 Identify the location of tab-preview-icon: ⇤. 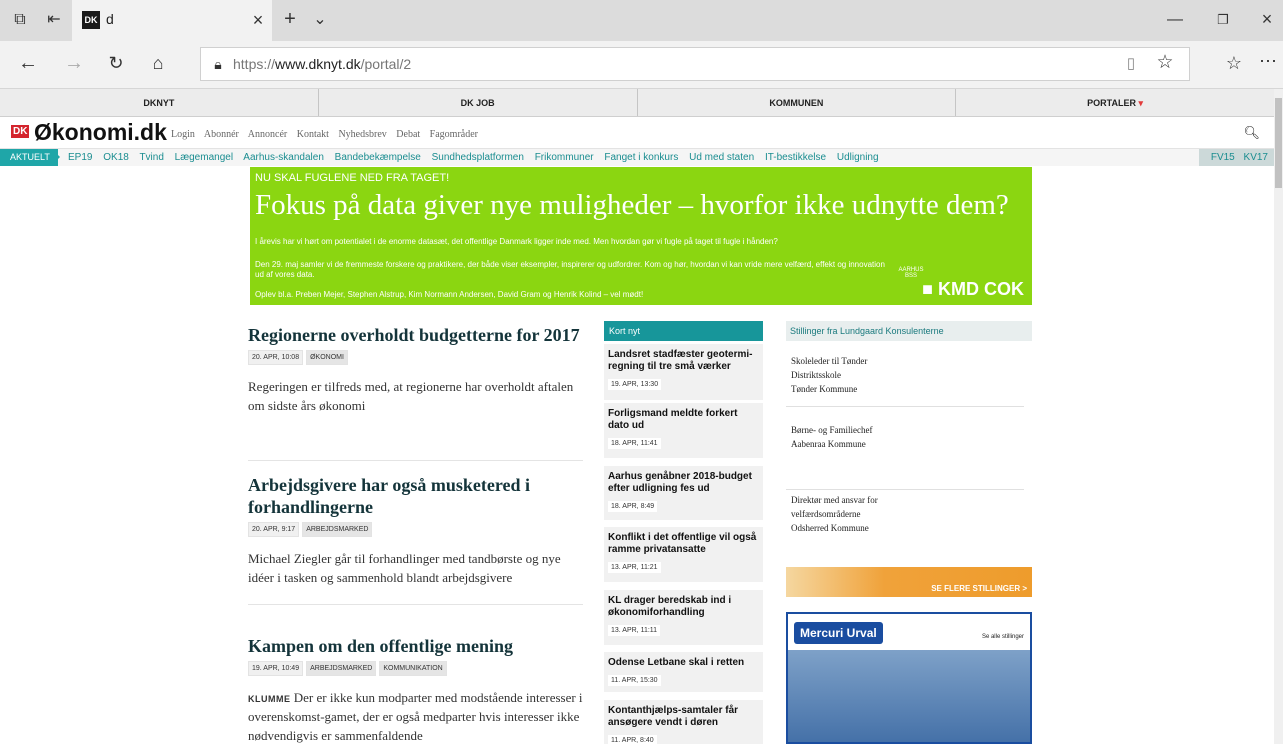
(54, 20).